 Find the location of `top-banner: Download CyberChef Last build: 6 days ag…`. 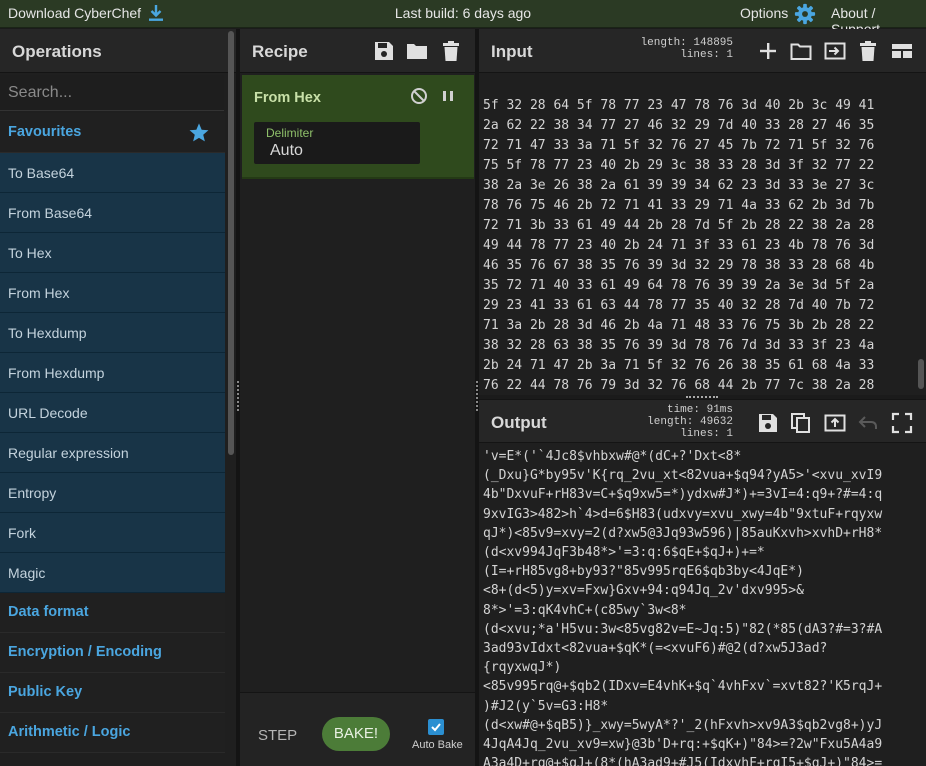

top-banner: Download CyberChef Last build: 6 days ag… is located at coordinates (463, 18).